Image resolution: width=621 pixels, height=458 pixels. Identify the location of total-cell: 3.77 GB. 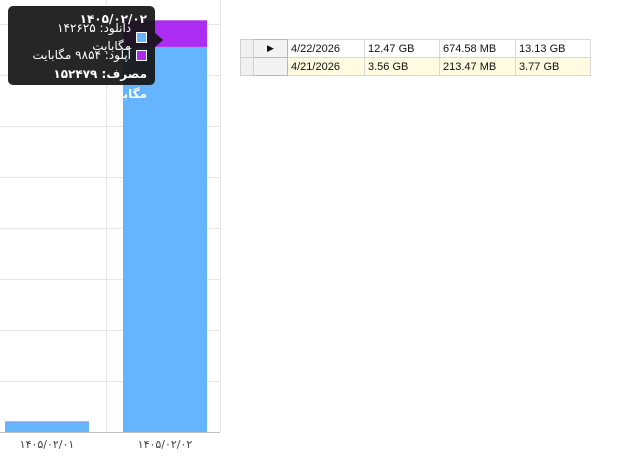
(553, 66).